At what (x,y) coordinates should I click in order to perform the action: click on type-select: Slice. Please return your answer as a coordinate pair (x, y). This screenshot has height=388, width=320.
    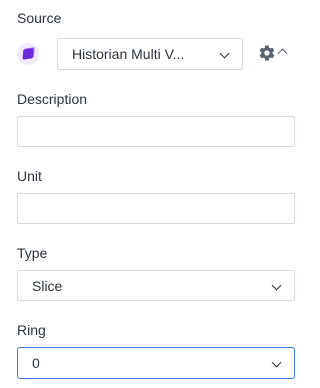
    Looking at the image, I should click on (156, 285).